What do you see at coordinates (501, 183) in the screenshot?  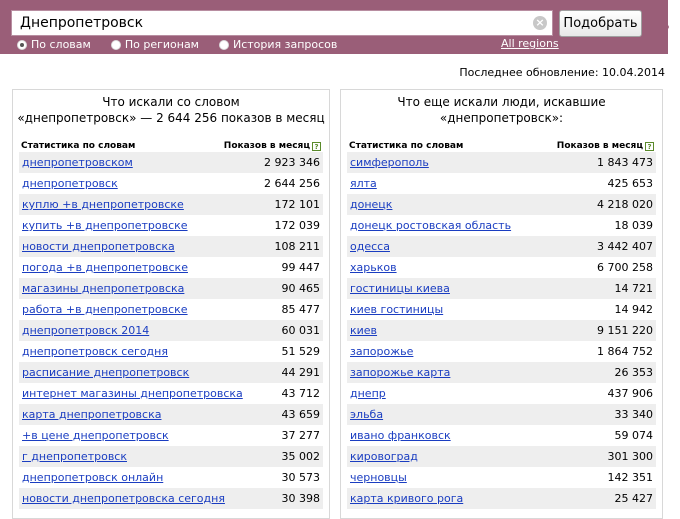 I see `table-row: ялта 425 653` at bounding box center [501, 183].